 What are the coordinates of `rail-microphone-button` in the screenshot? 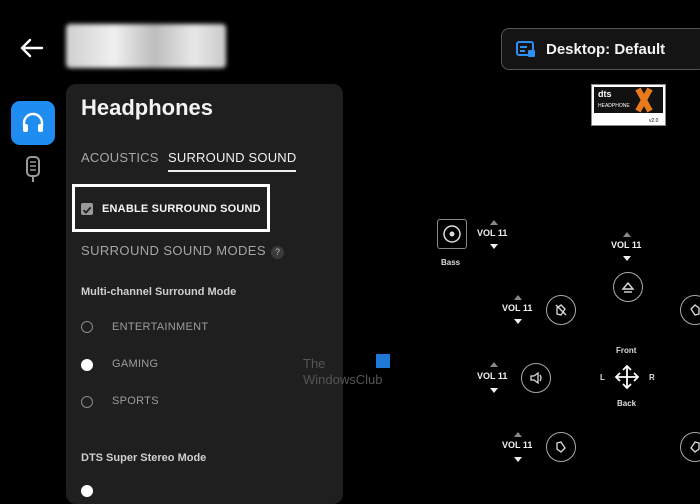 It's located at (33, 170).